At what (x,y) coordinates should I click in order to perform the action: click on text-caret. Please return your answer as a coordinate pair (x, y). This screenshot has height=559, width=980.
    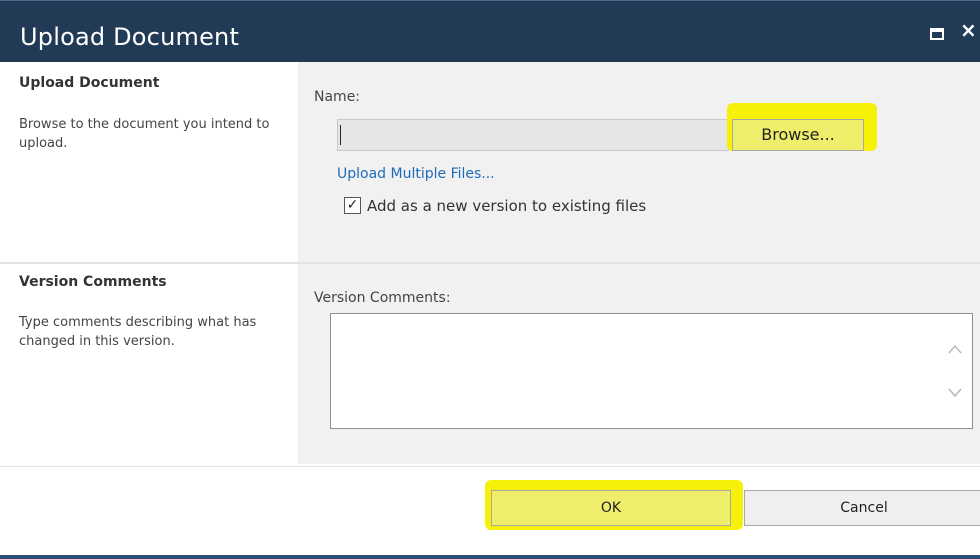
    Looking at the image, I should click on (340, 135).